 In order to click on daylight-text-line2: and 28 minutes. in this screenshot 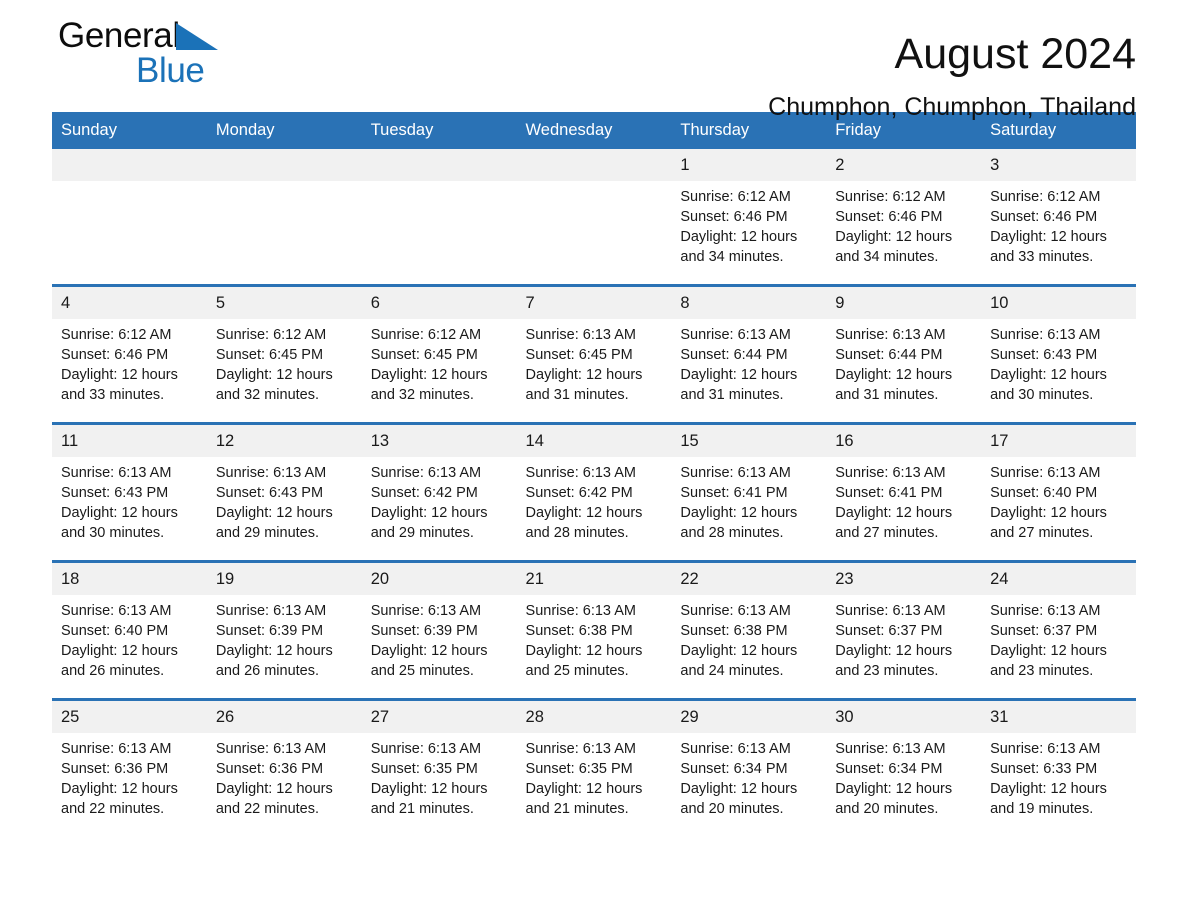, I will do `click(732, 533)`.